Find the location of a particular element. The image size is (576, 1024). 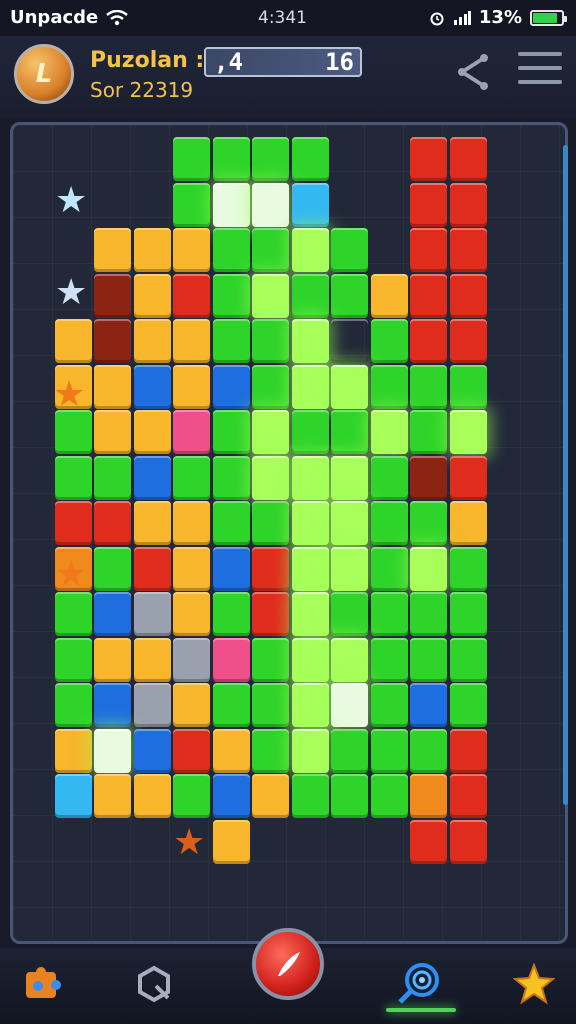

puzzle-piece-undefined is located at coordinates (349, 341).